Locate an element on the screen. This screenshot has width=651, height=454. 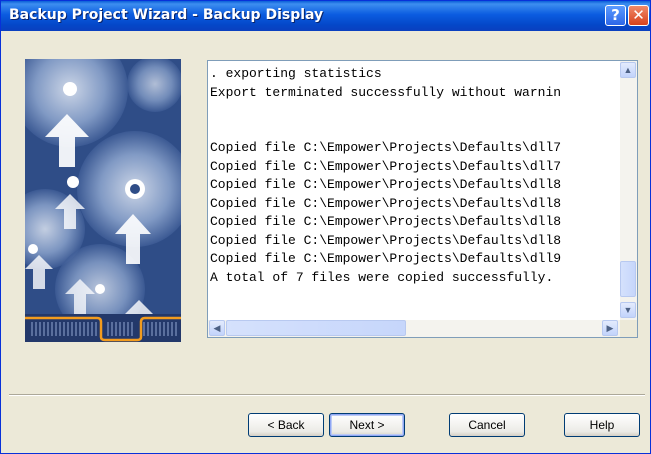
scroll-right-button: ▶ is located at coordinates (610, 328).